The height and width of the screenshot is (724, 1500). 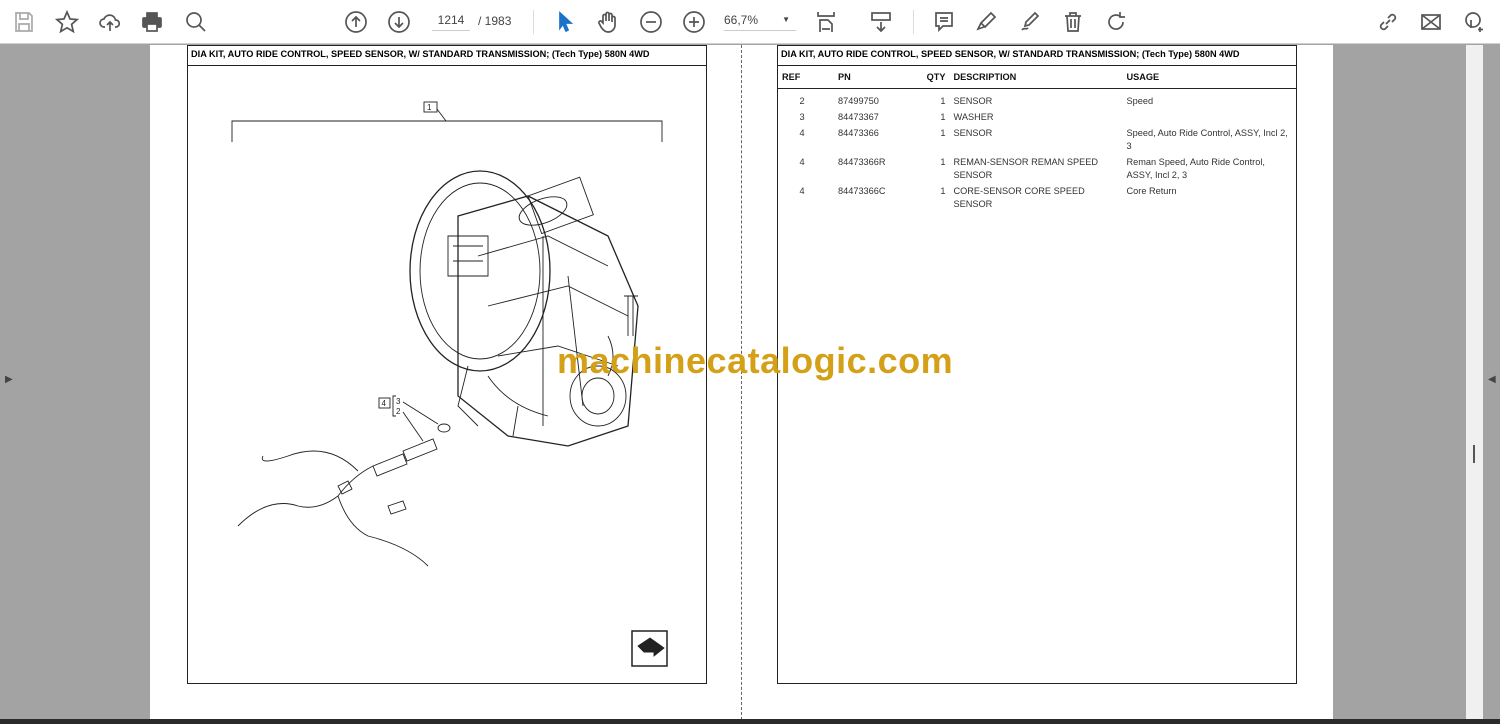 What do you see at coordinates (987, 22) in the screenshot?
I see `highlight-icon` at bounding box center [987, 22].